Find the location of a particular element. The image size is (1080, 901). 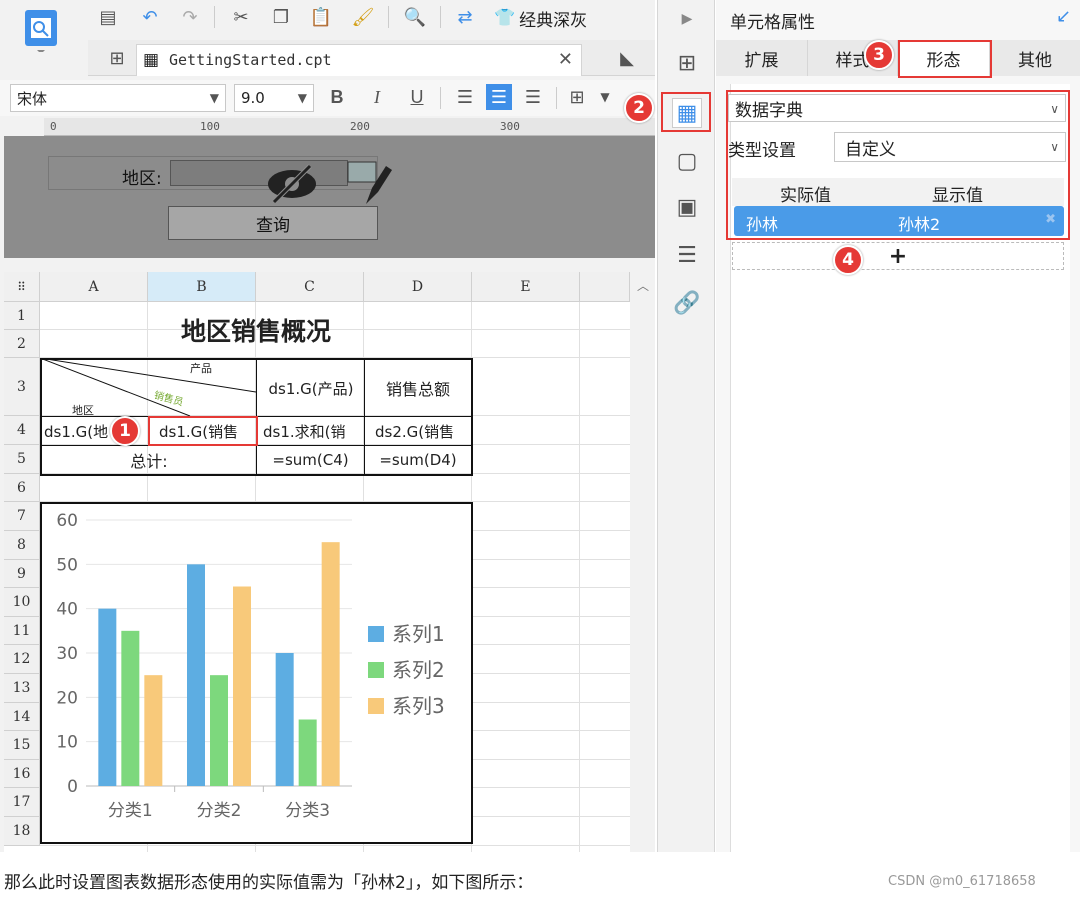

x-tick-label: 分类3 is located at coordinates (307, 811).